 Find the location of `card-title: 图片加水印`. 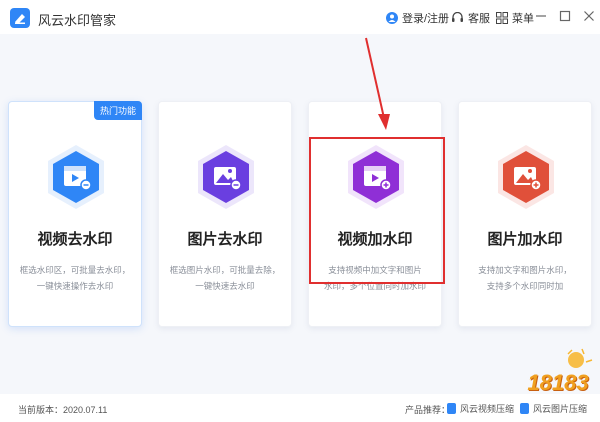

card-title: 图片加水印 is located at coordinates (525, 239).